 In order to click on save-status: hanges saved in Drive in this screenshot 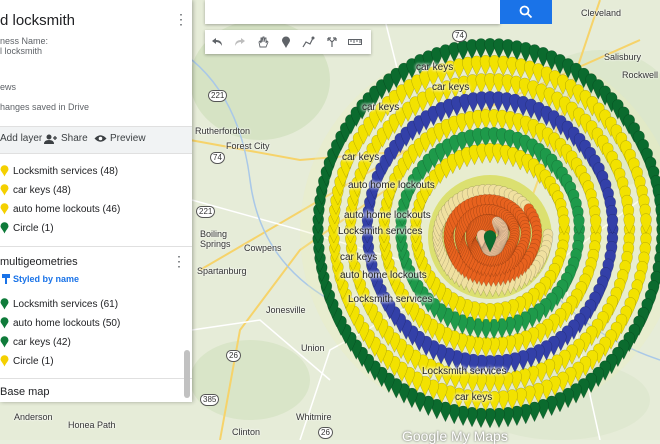, I will do `click(45, 107)`.